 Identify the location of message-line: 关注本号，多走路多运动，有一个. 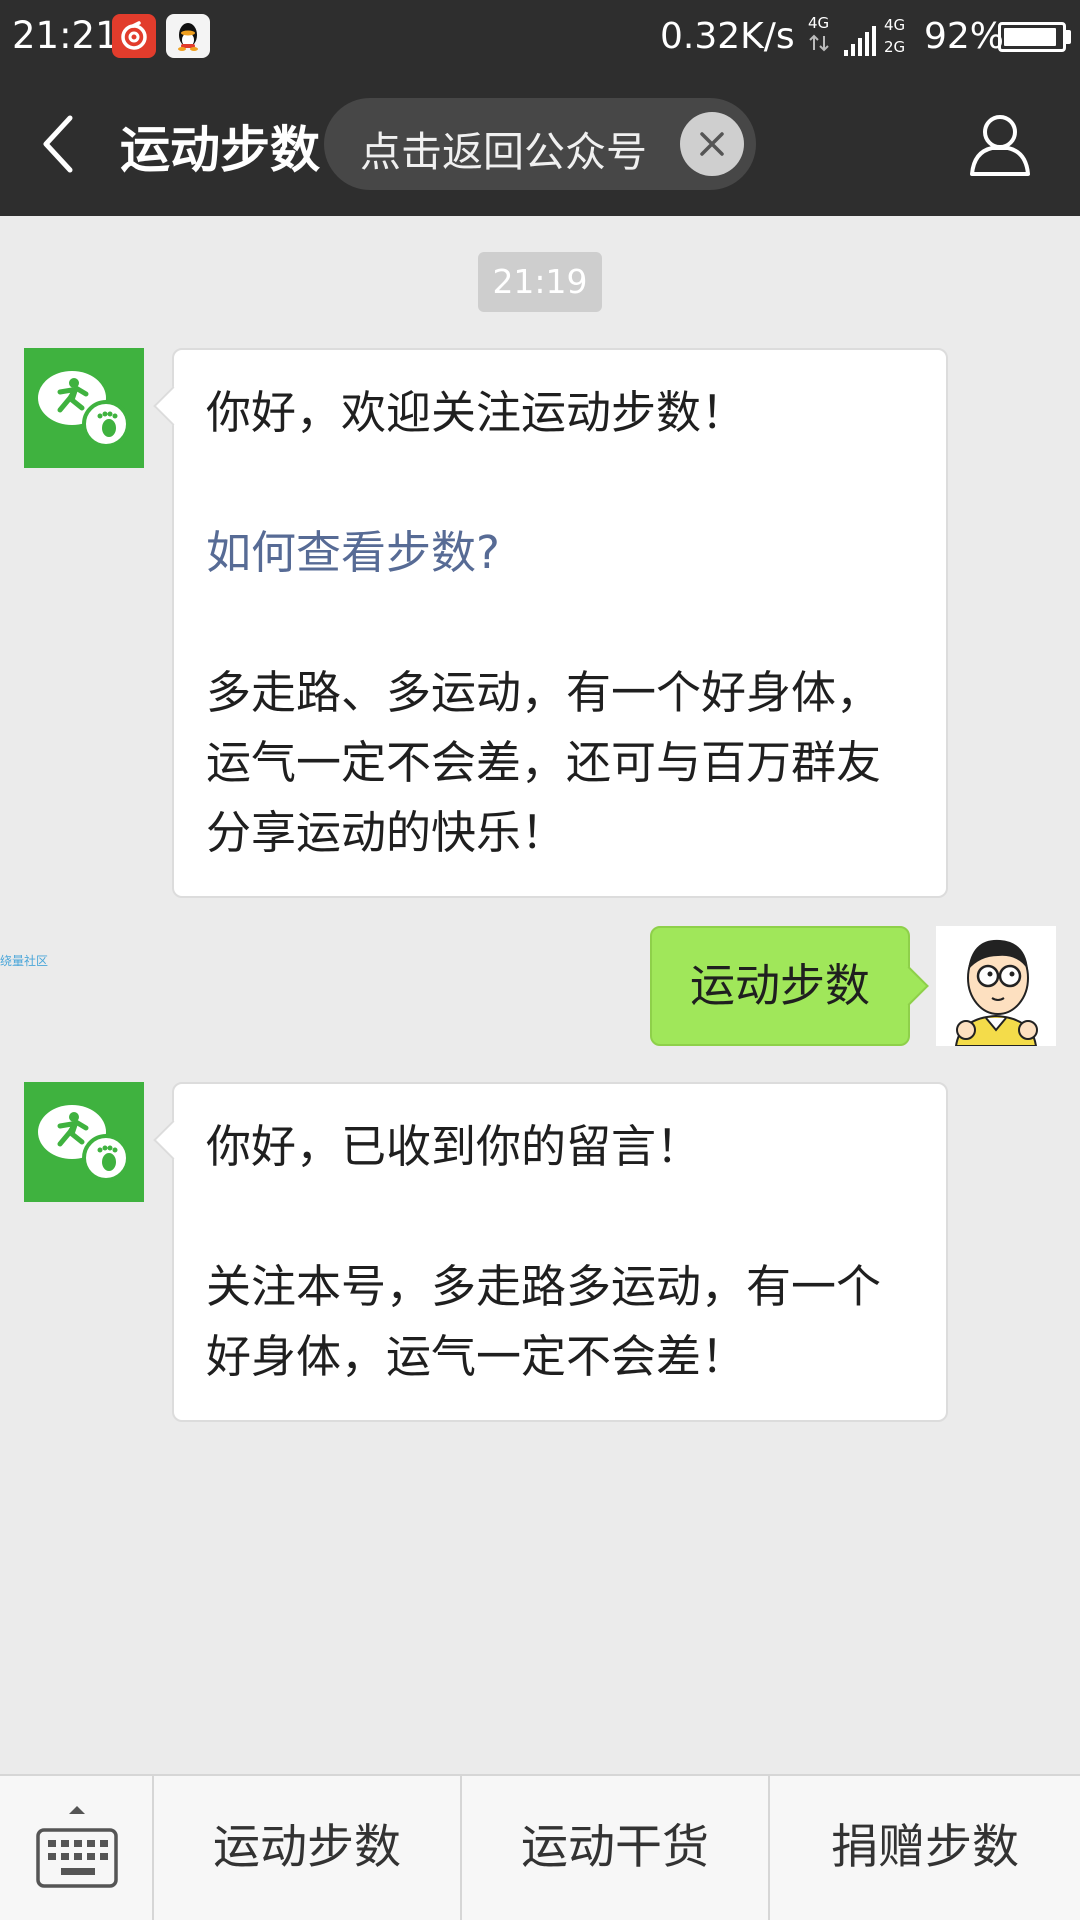
(544, 1286).